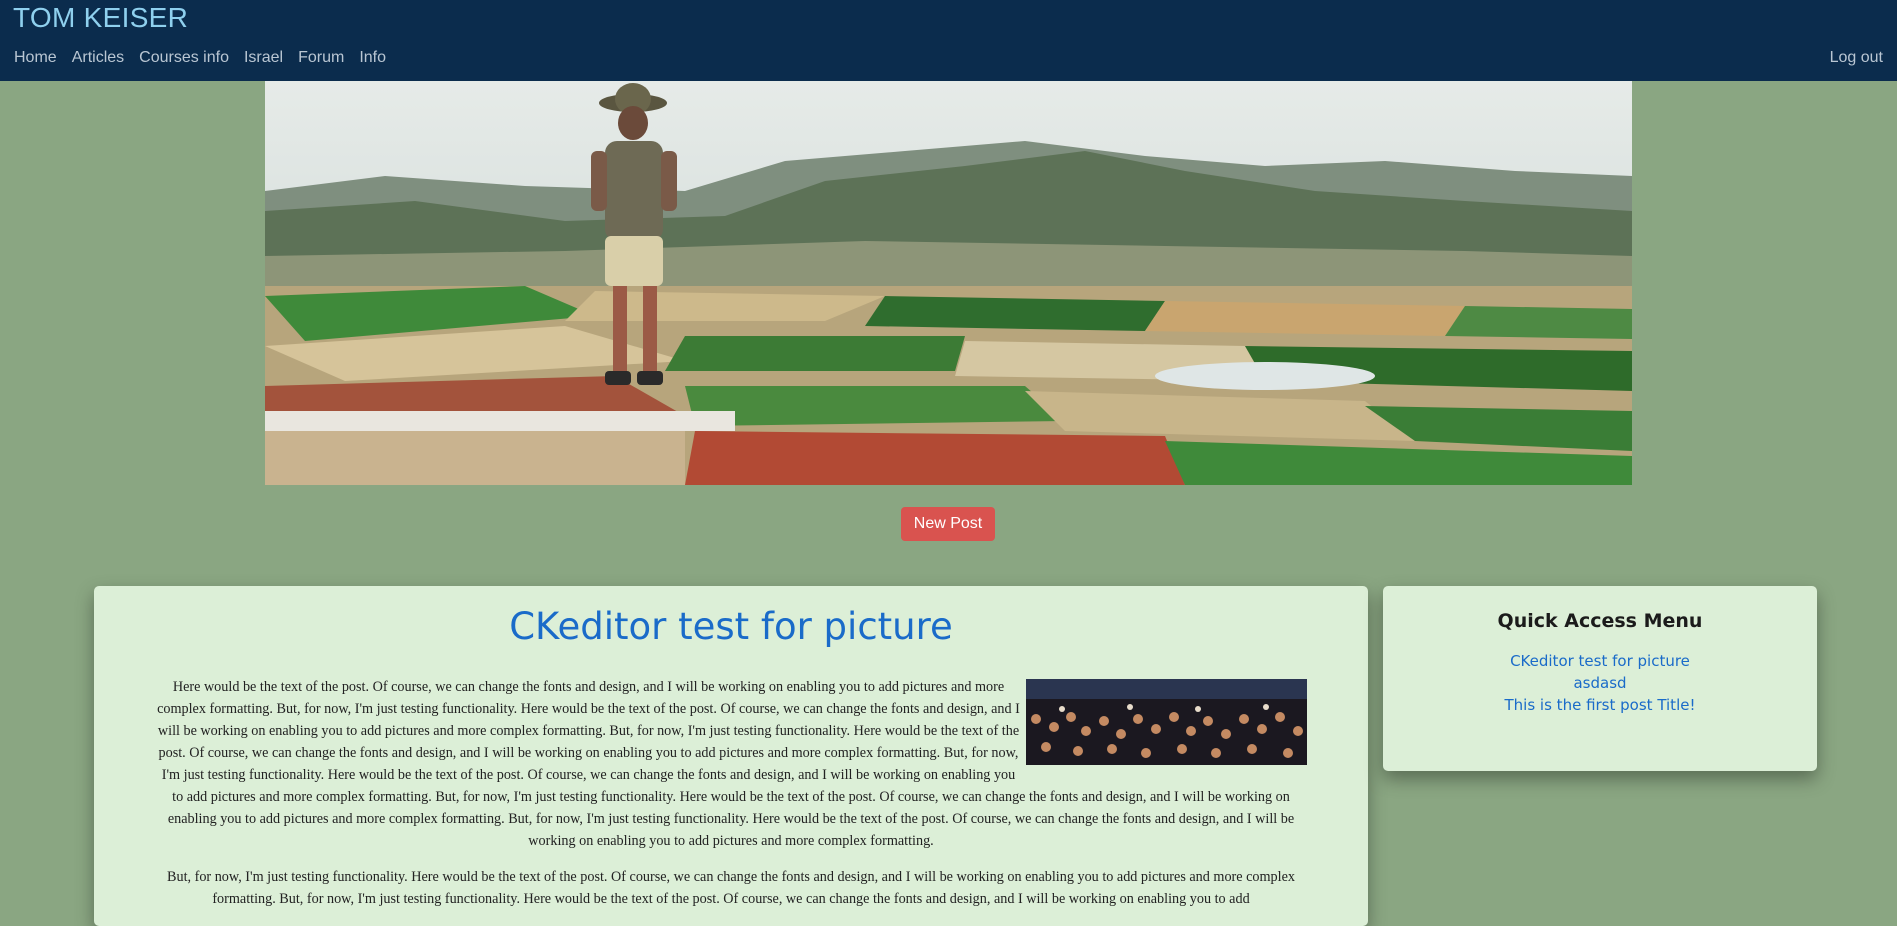  What do you see at coordinates (100, 18) in the screenshot?
I see `site-brand: TOM KEISER` at bounding box center [100, 18].